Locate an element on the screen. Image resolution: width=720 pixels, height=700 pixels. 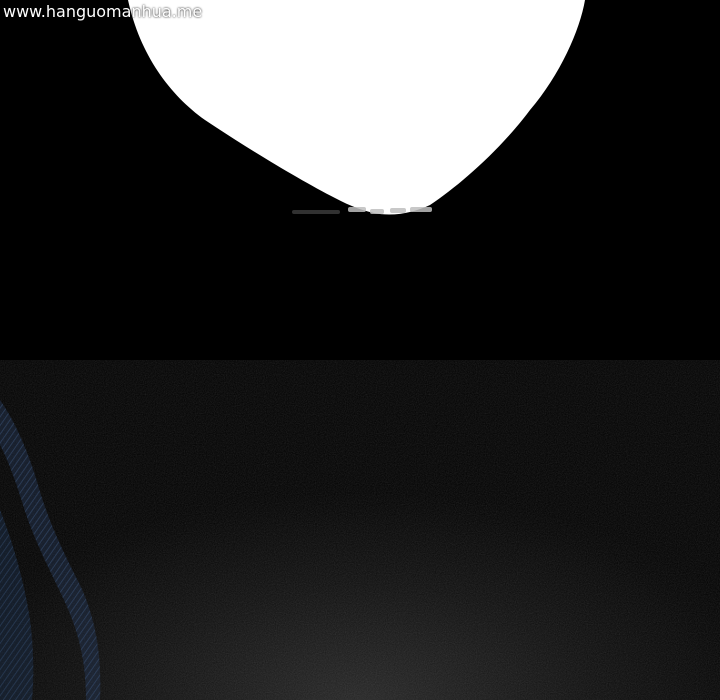
bubble-tail-blur is located at coordinates (362, 210).